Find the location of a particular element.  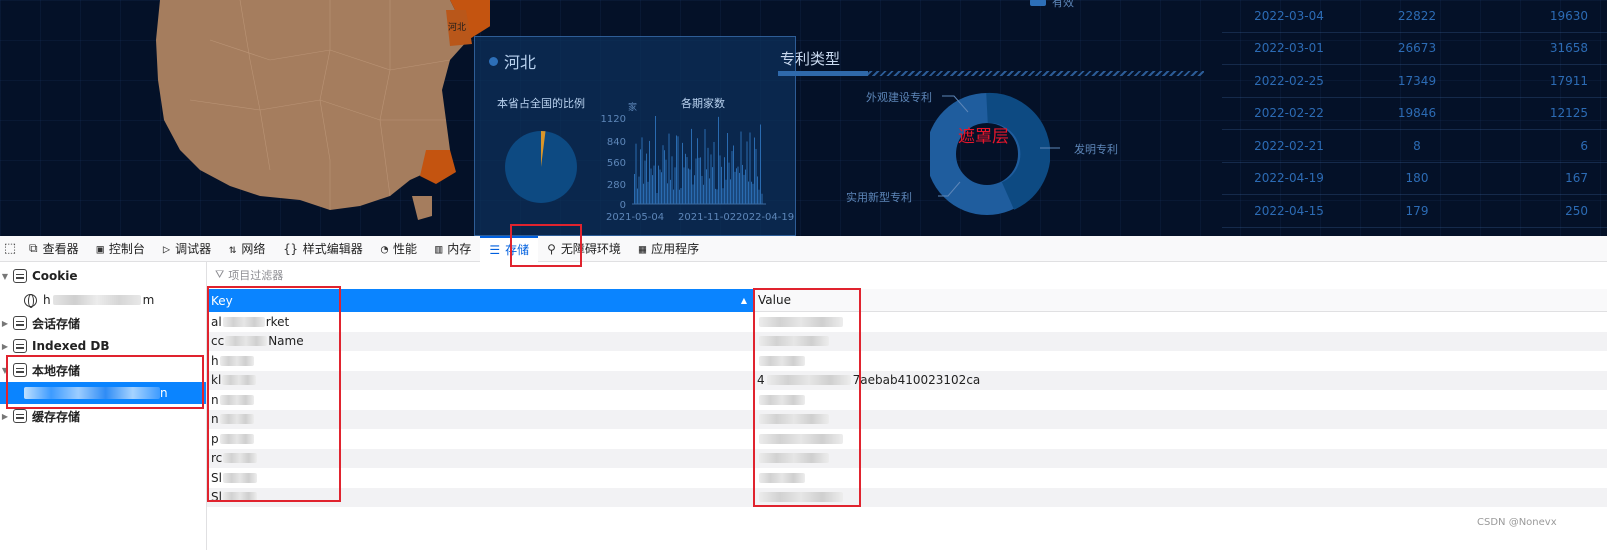

ratio-pie is located at coordinates (541, 167).